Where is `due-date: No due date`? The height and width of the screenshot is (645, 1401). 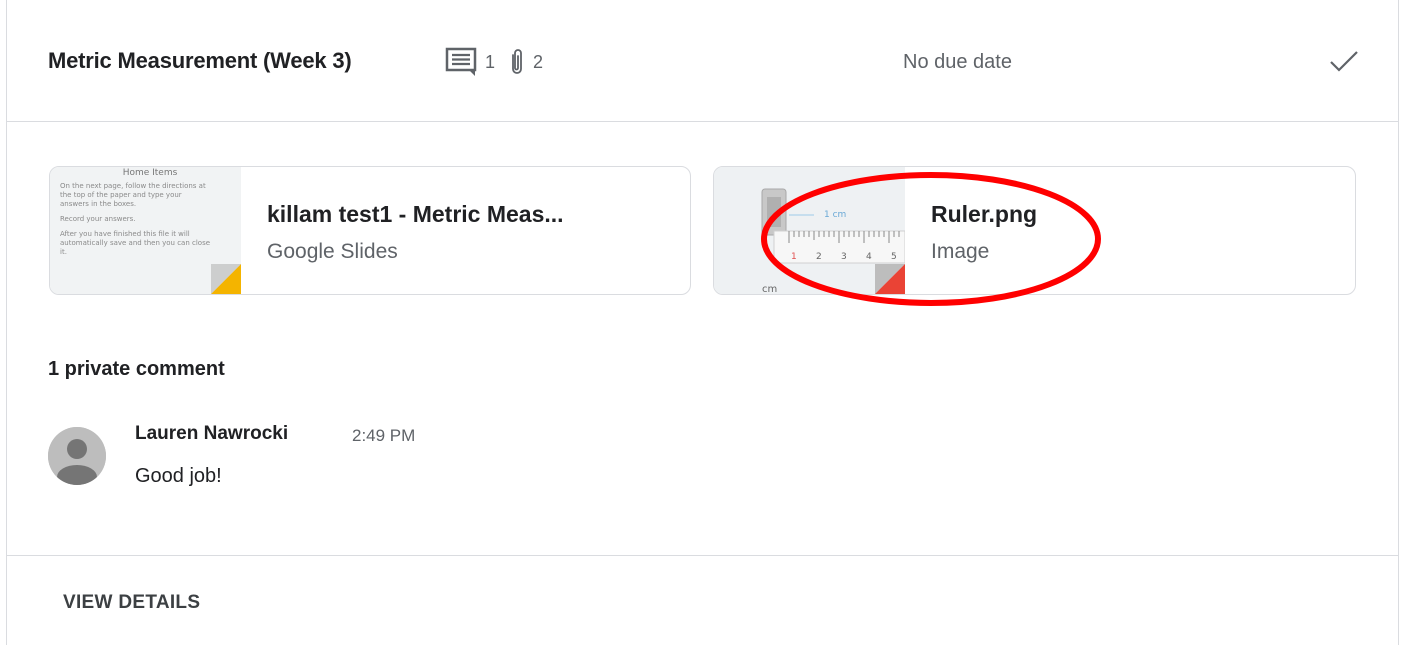
due-date: No due date is located at coordinates (957, 62).